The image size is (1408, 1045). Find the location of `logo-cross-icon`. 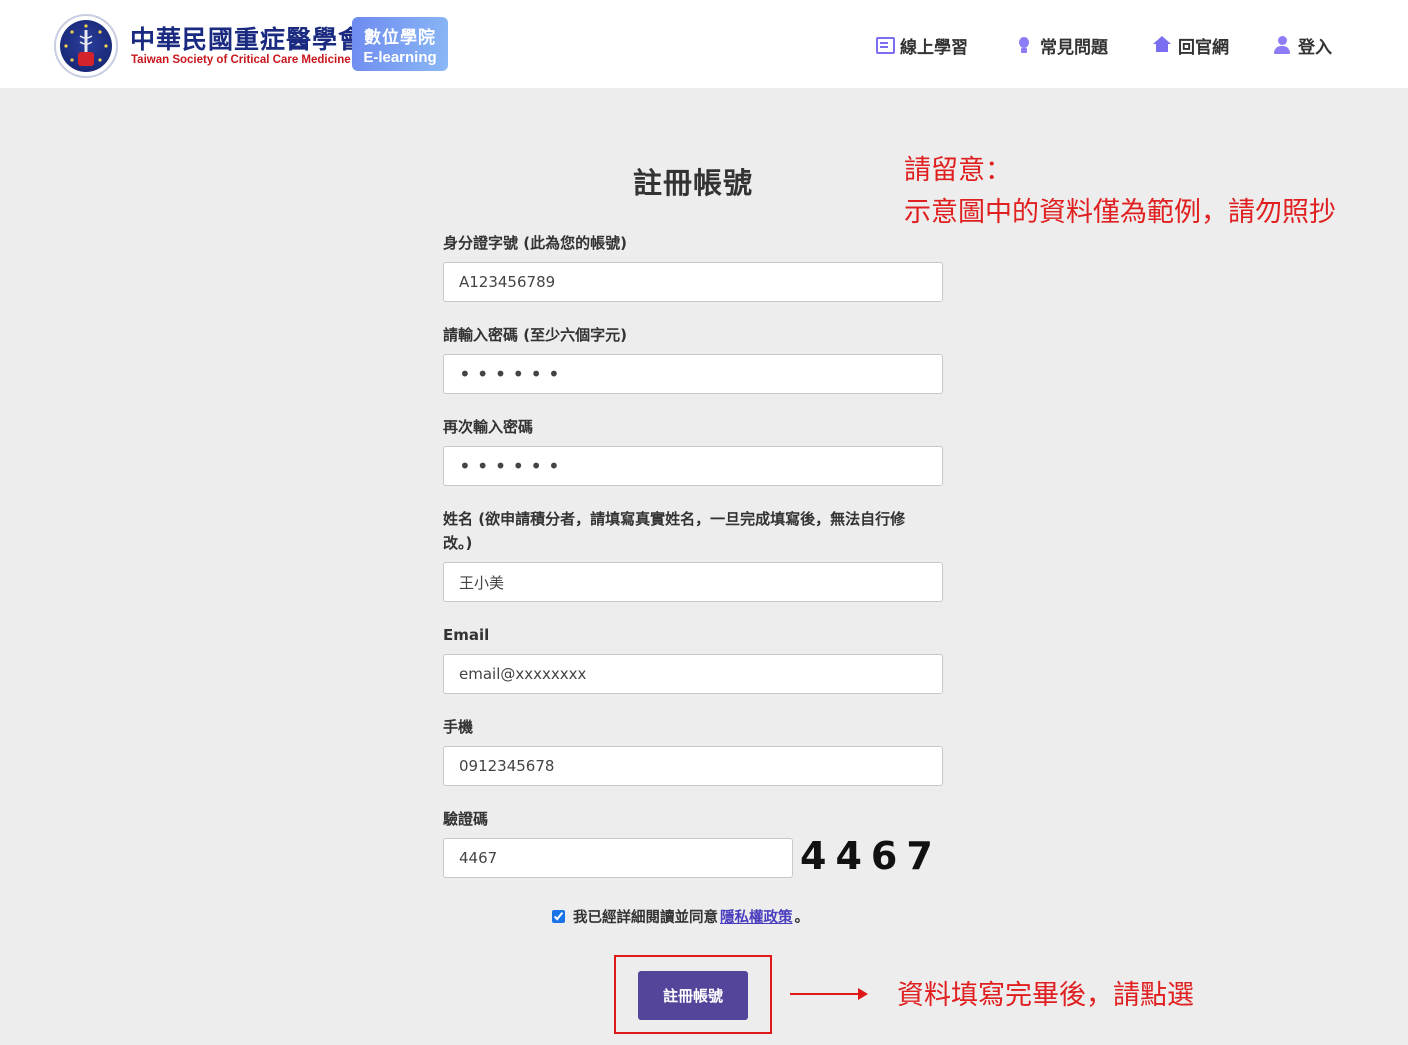

logo-cross-icon is located at coordinates (86, 59).